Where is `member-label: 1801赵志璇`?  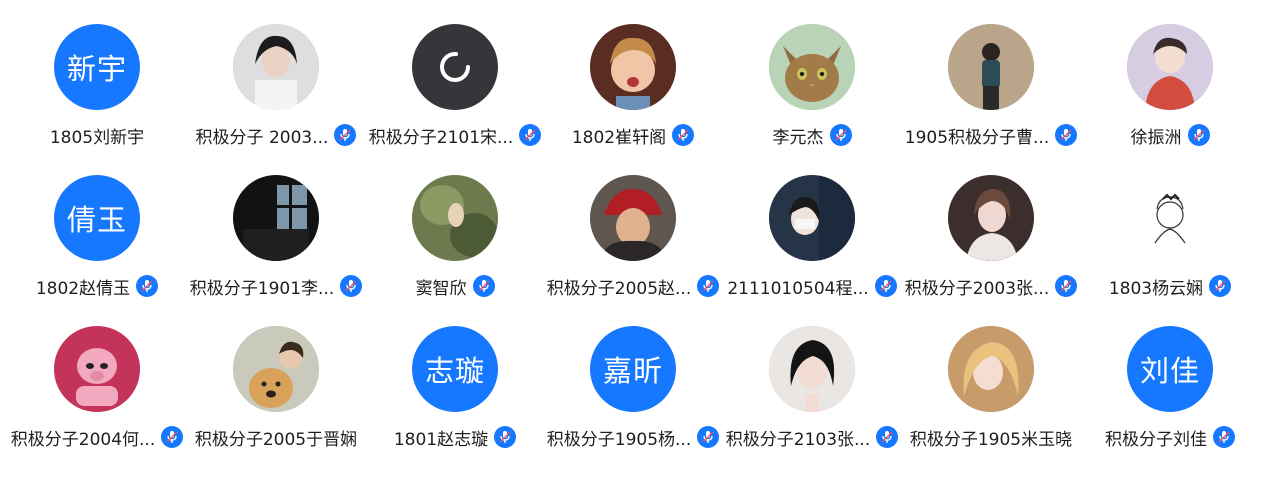
member-label: 1801赵志璇 is located at coordinates (455, 437).